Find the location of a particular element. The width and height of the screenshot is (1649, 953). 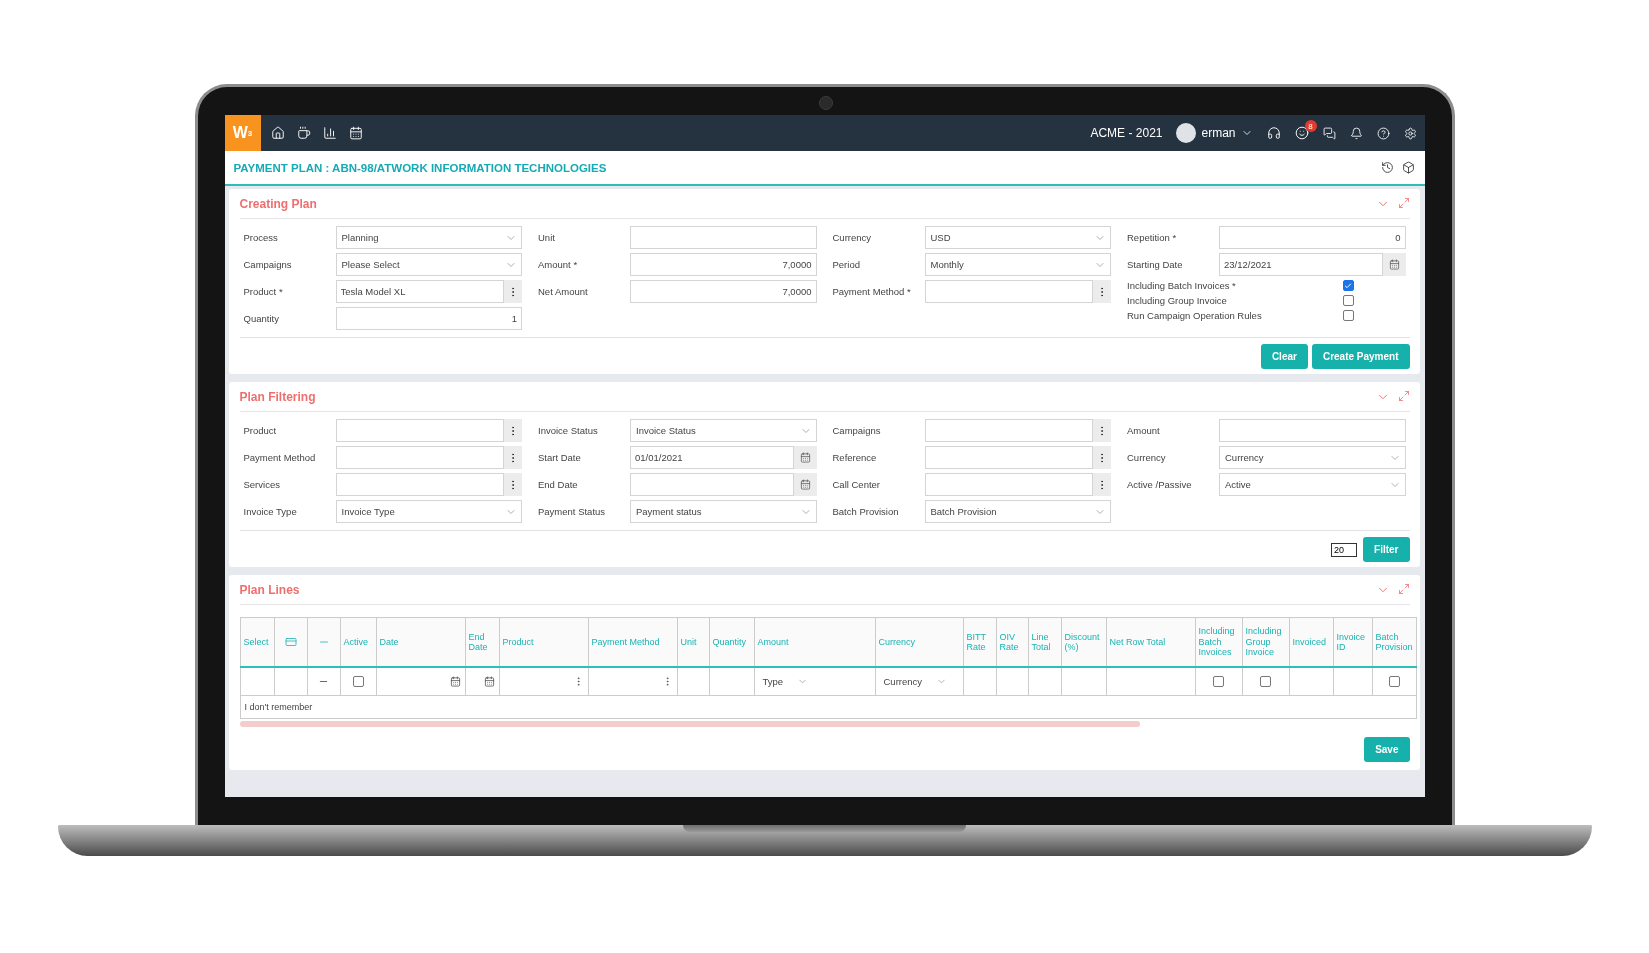

field-label: Repetition * is located at coordinates (1152, 237).